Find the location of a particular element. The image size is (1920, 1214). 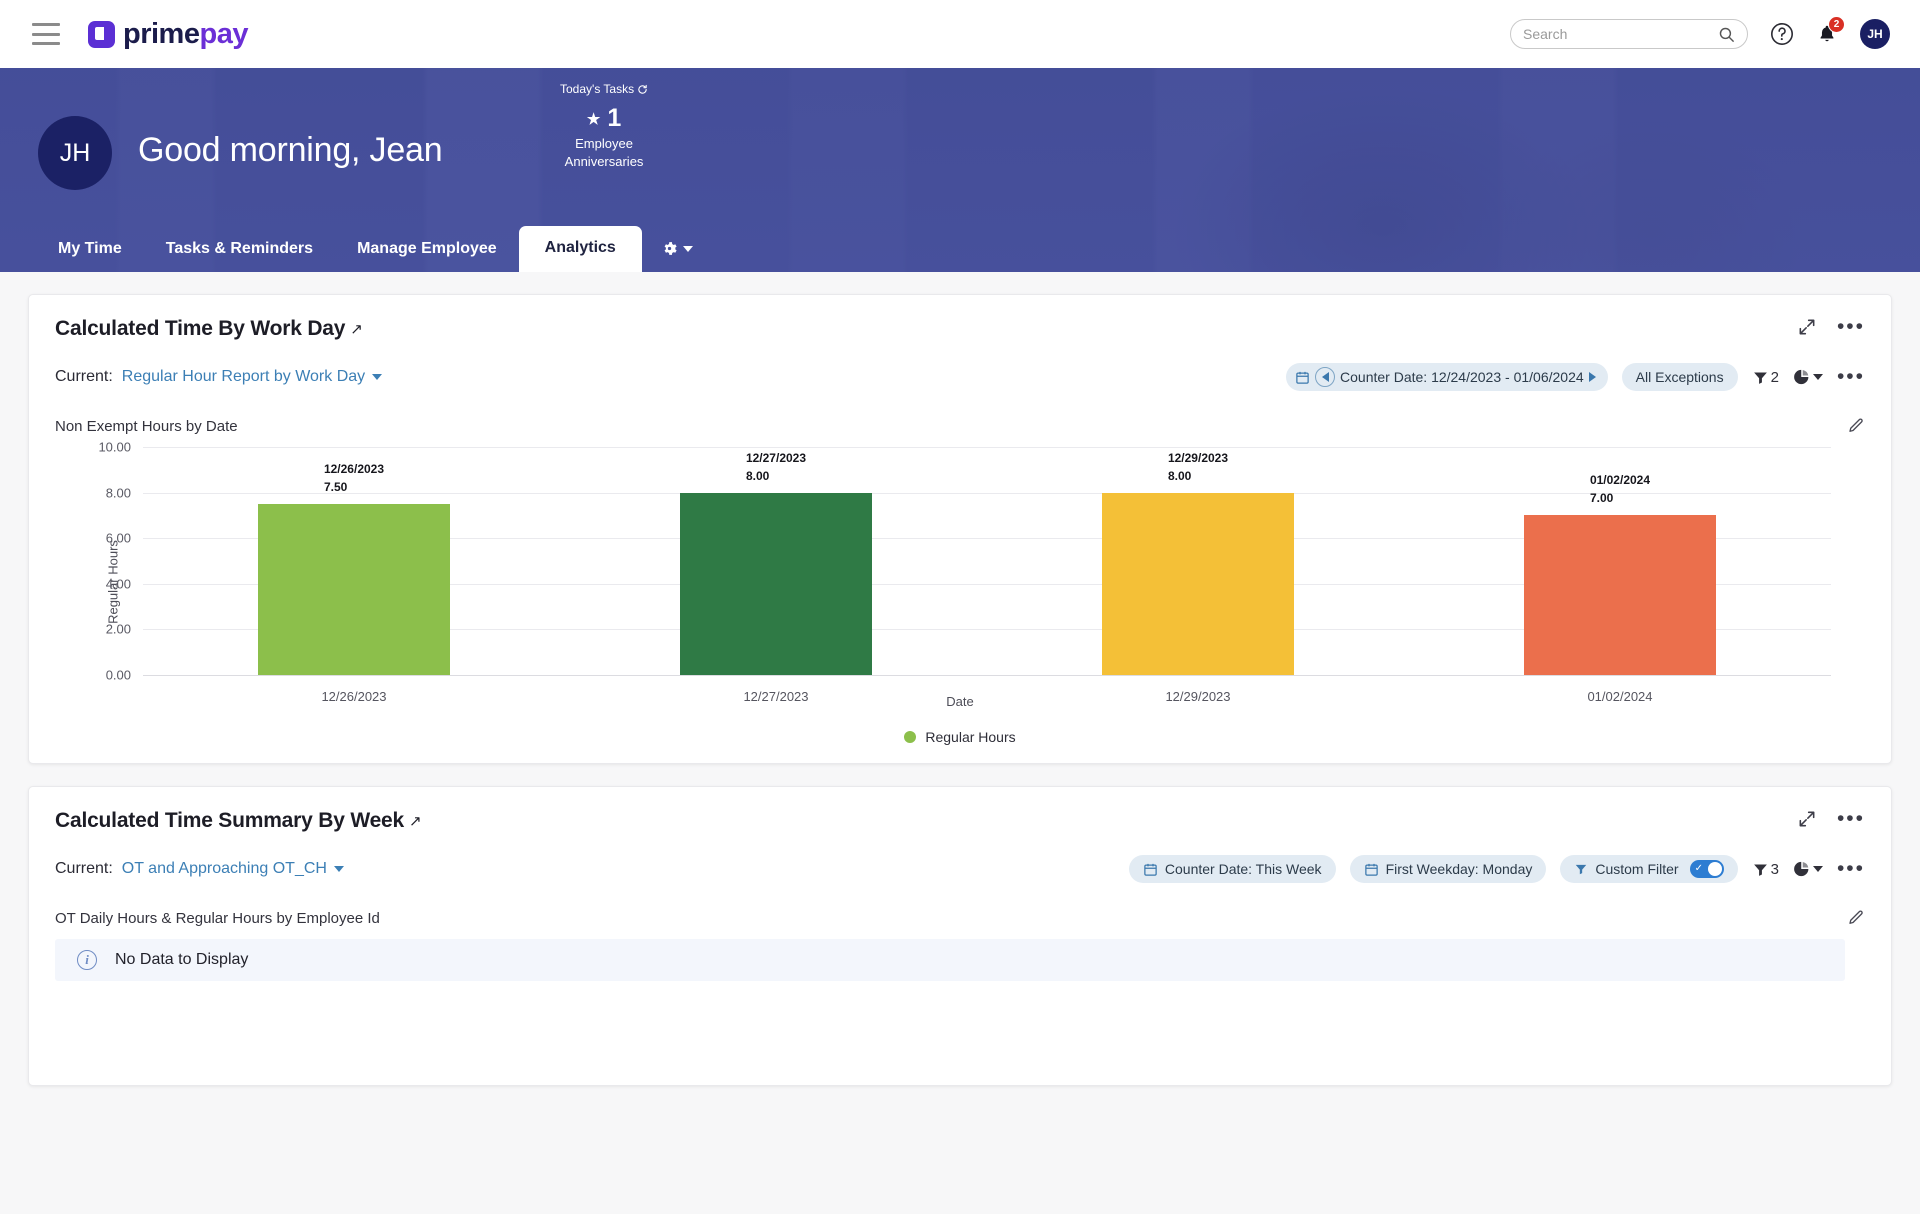

primepay-logo: primepay is located at coordinates (168, 34).